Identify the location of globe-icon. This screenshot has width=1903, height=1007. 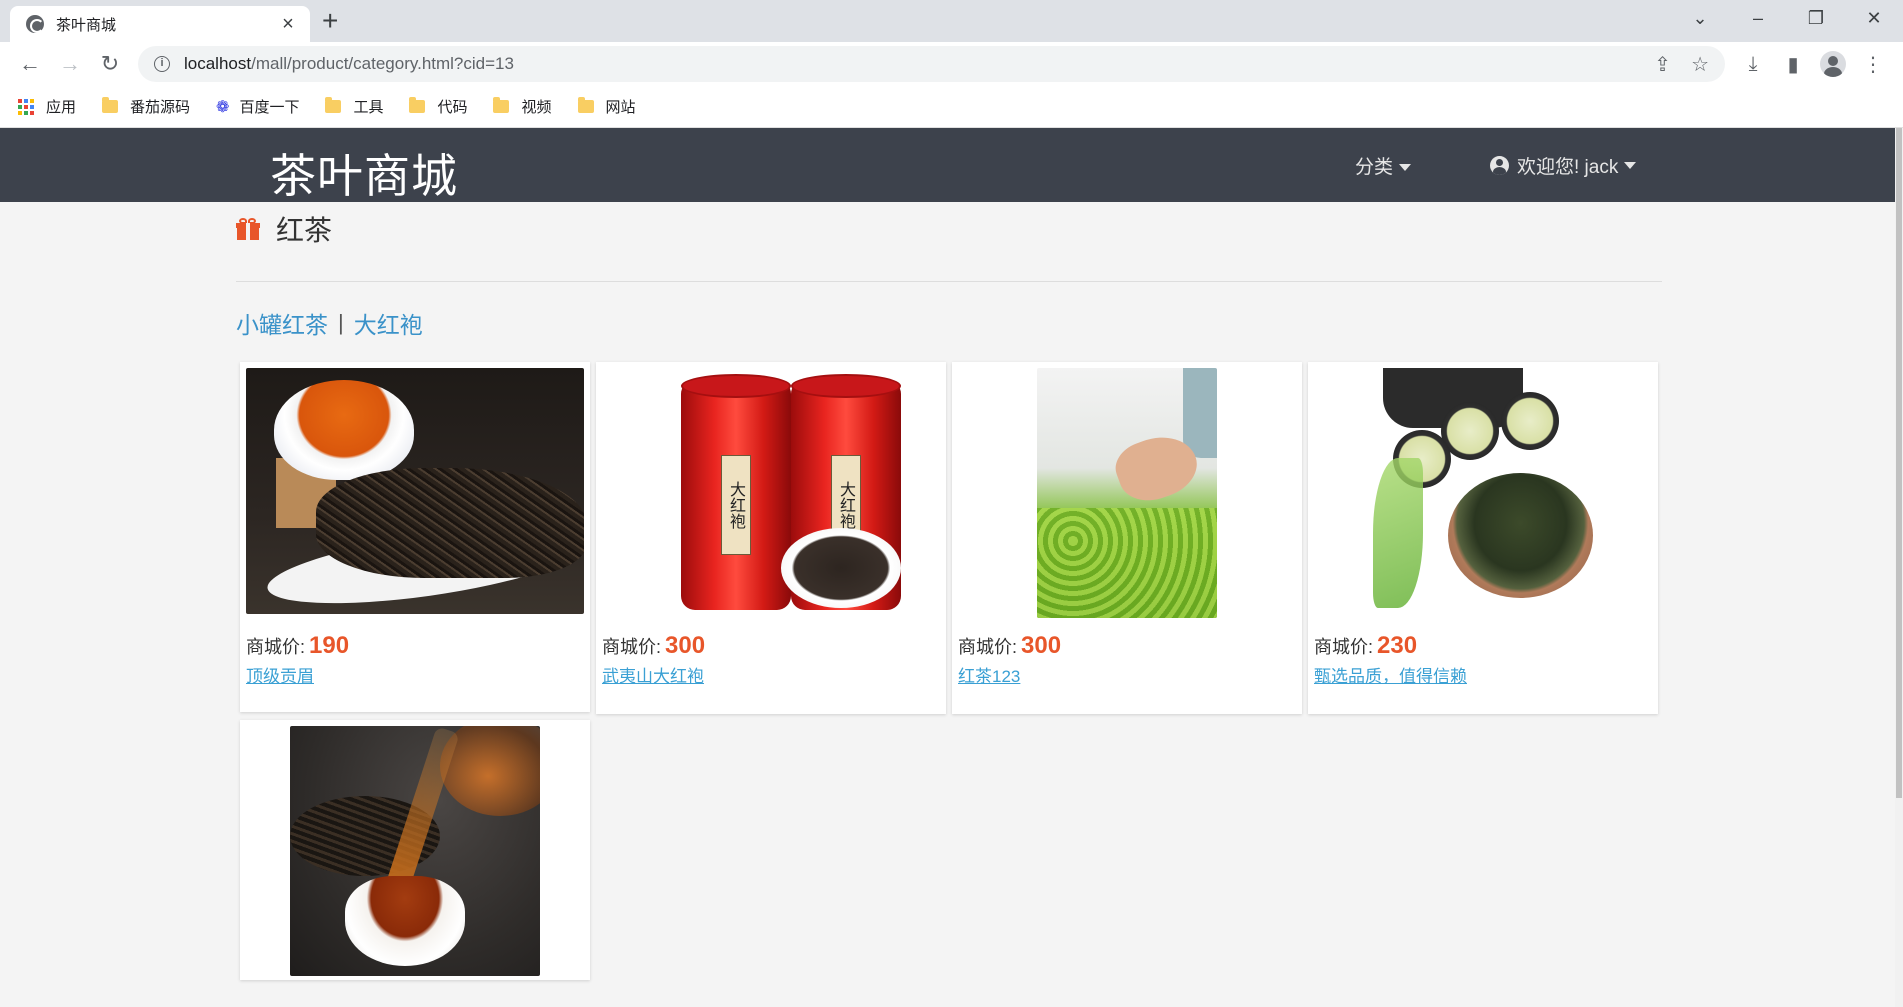
(35, 24).